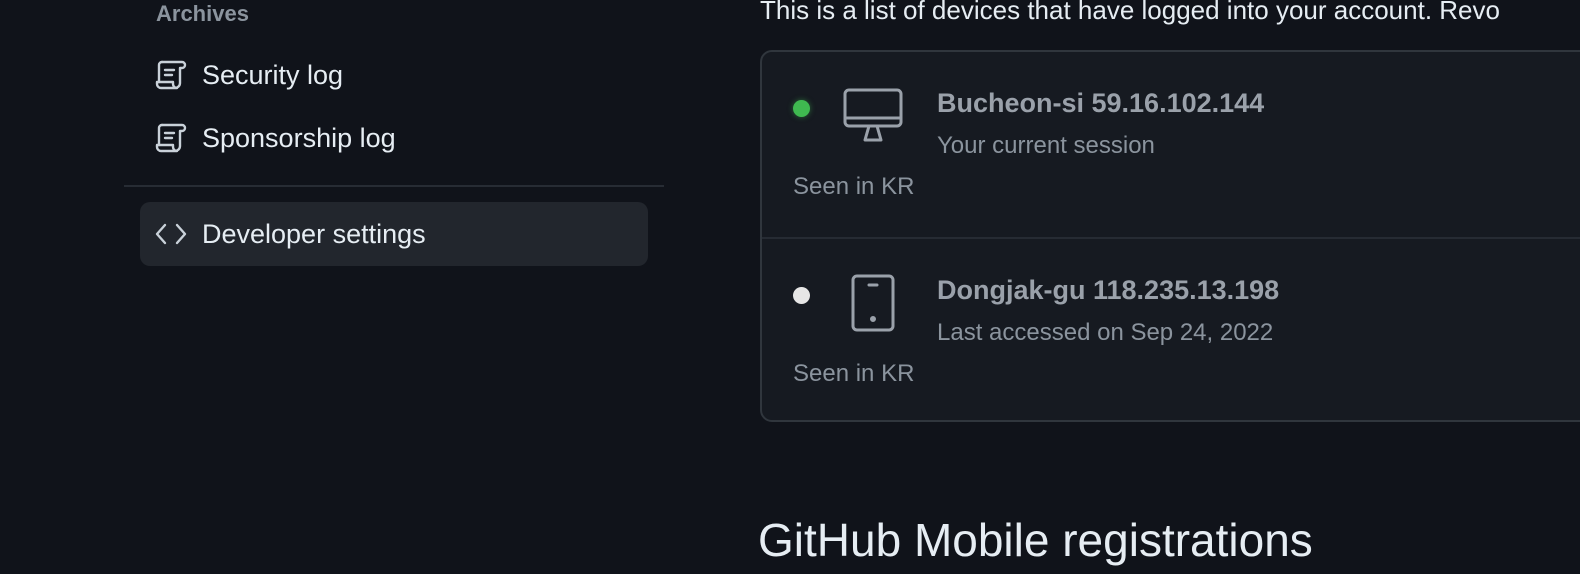  I want to click on mobile-registrations-heading: GitHub Mobile registrations, so click(1035, 540).